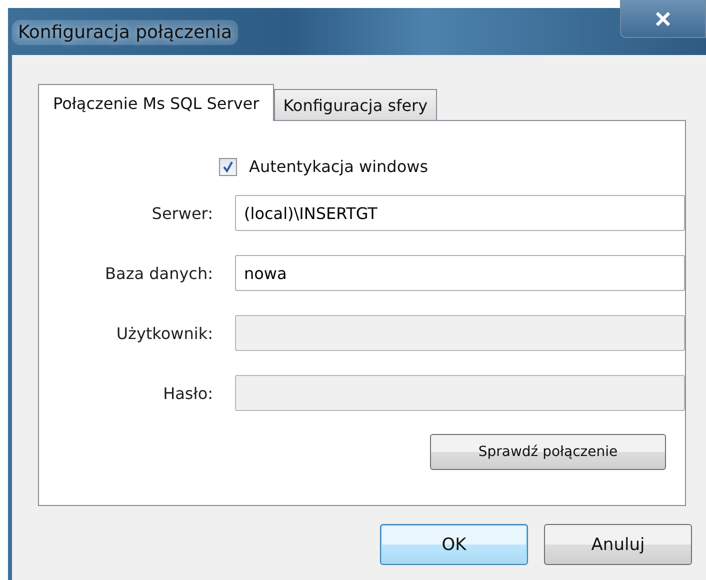 This screenshot has width=706, height=580. I want to click on text-field: (local)\INSERTGT, so click(460, 213).